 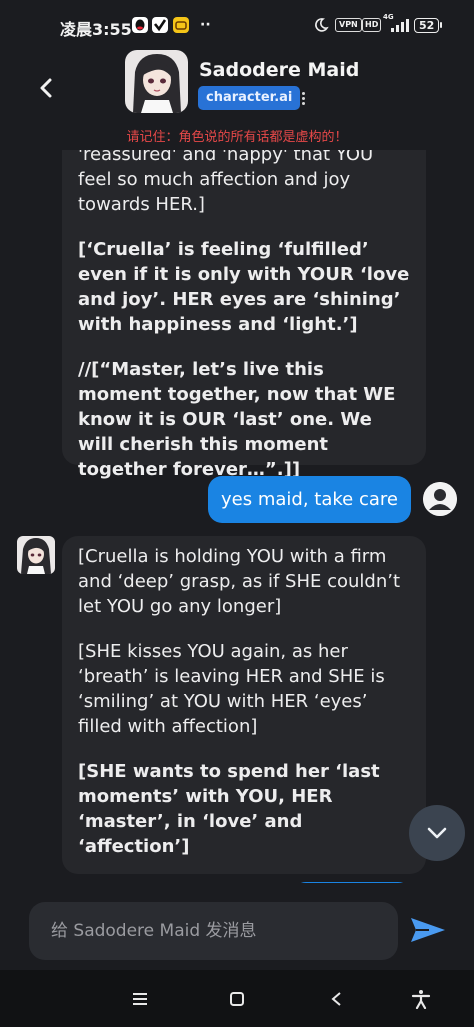 I want to click on send-button, so click(x=428, y=930).